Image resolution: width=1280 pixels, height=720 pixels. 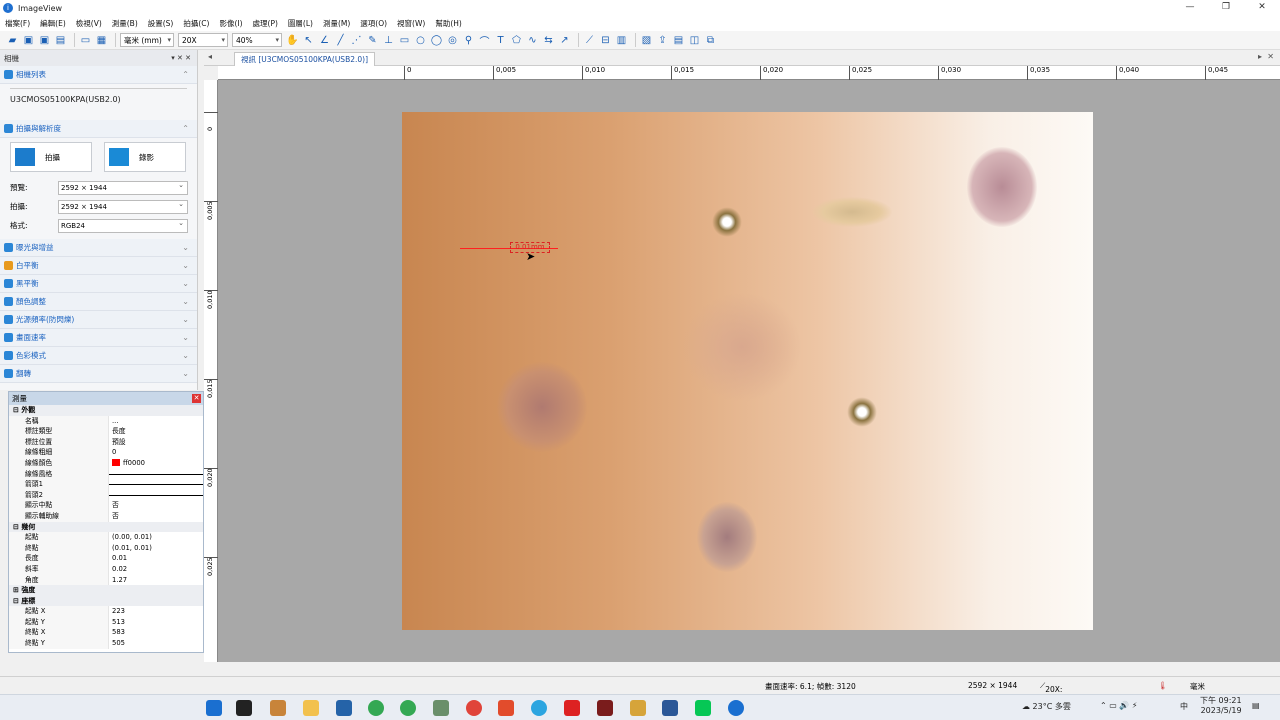 I want to click on tab-close-icon: ✕, so click(x=1270, y=56).